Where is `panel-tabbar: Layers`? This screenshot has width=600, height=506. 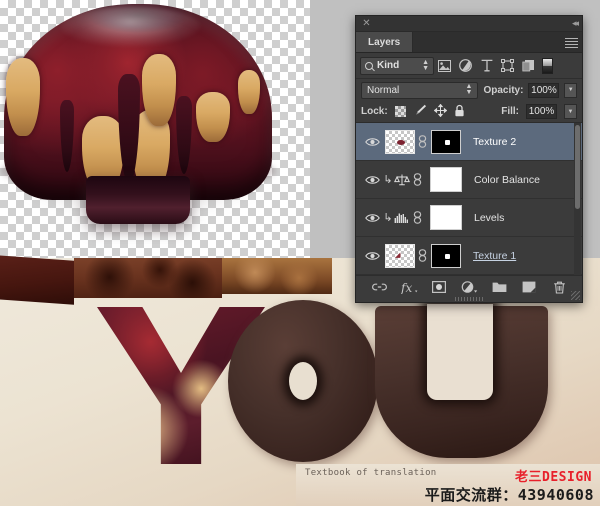 panel-tabbar: Layers is located at coordinates (469, 42).